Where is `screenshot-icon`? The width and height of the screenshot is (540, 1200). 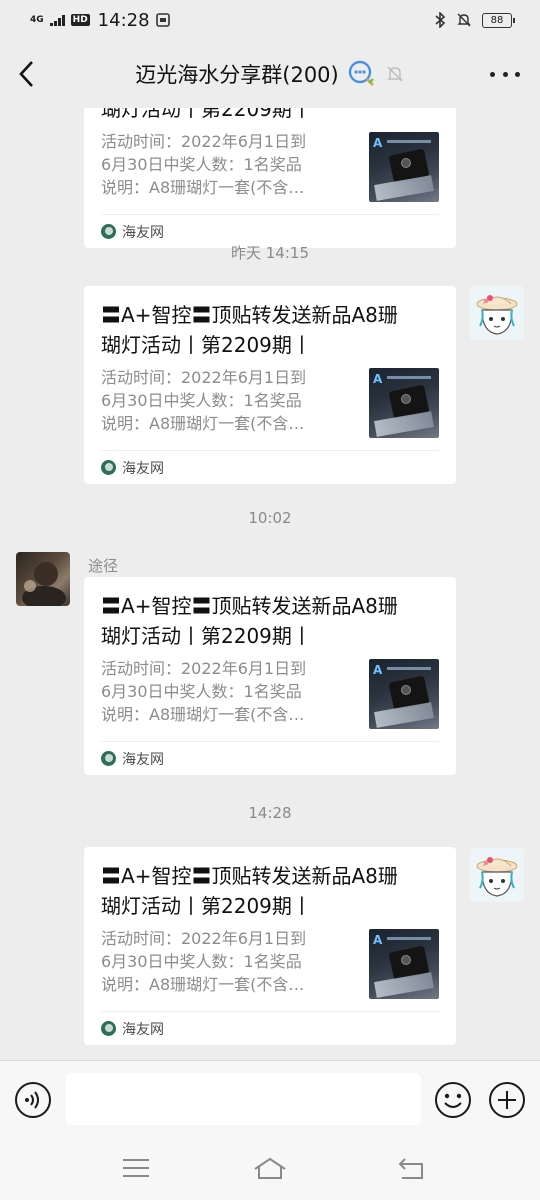 screenshot-icon is located at coordinates (162, 20).